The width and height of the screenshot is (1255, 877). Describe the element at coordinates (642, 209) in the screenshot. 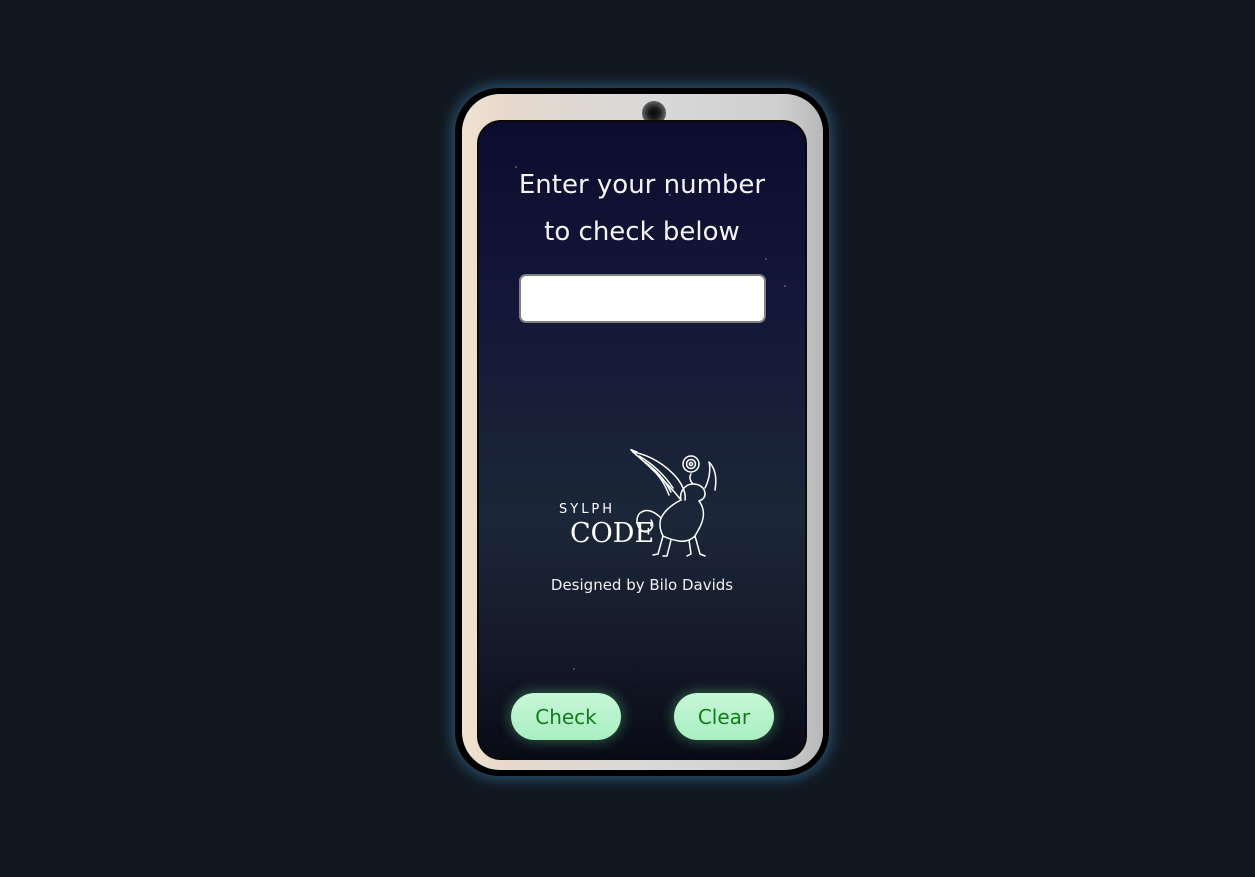

I see `prompt-heading: Enter your number to check below` at that location.